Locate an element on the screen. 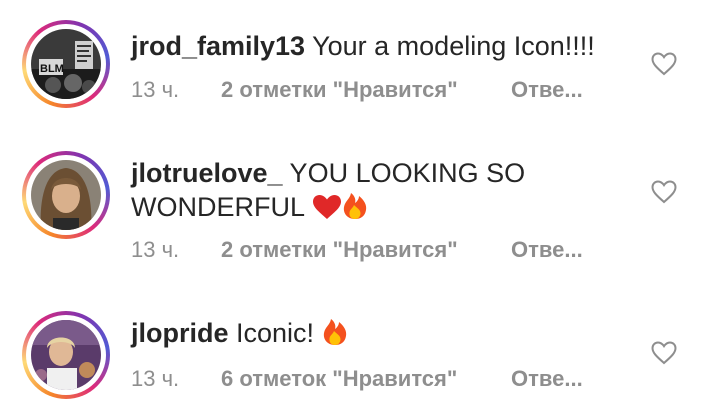  comment-username: jrod_family13 is located at coordinates (218, 46).